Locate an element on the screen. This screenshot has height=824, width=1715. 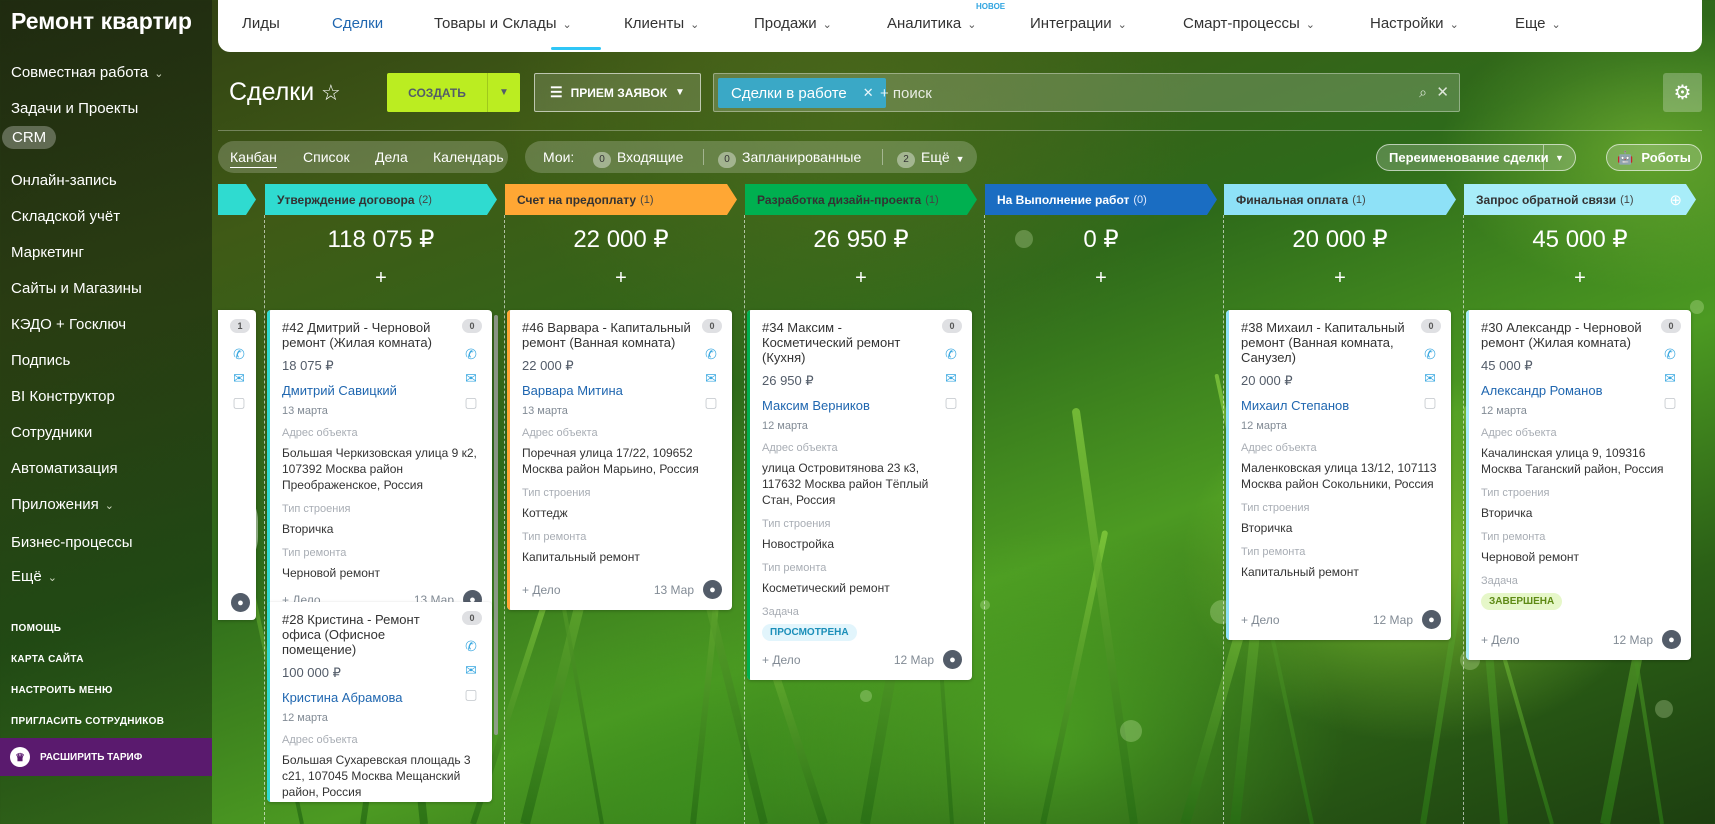
sidebar-link-3: ПРИГЛАСИТЬ СОТРУДНИКОВ is located at coordinates (87, 721).